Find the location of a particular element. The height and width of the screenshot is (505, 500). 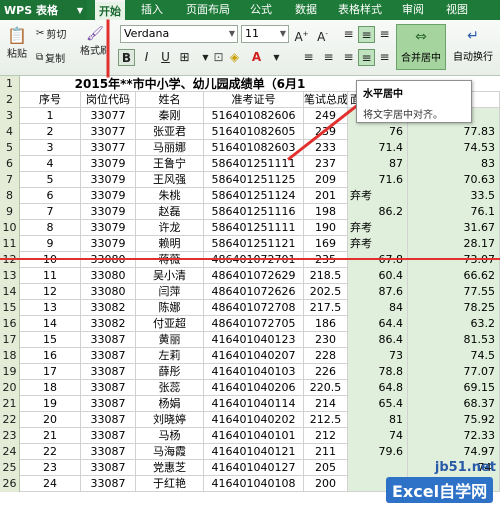

sheet-title: 2015年**市中小学、幼儿园成绩单（6月1 is located at coordinates (190, 84).